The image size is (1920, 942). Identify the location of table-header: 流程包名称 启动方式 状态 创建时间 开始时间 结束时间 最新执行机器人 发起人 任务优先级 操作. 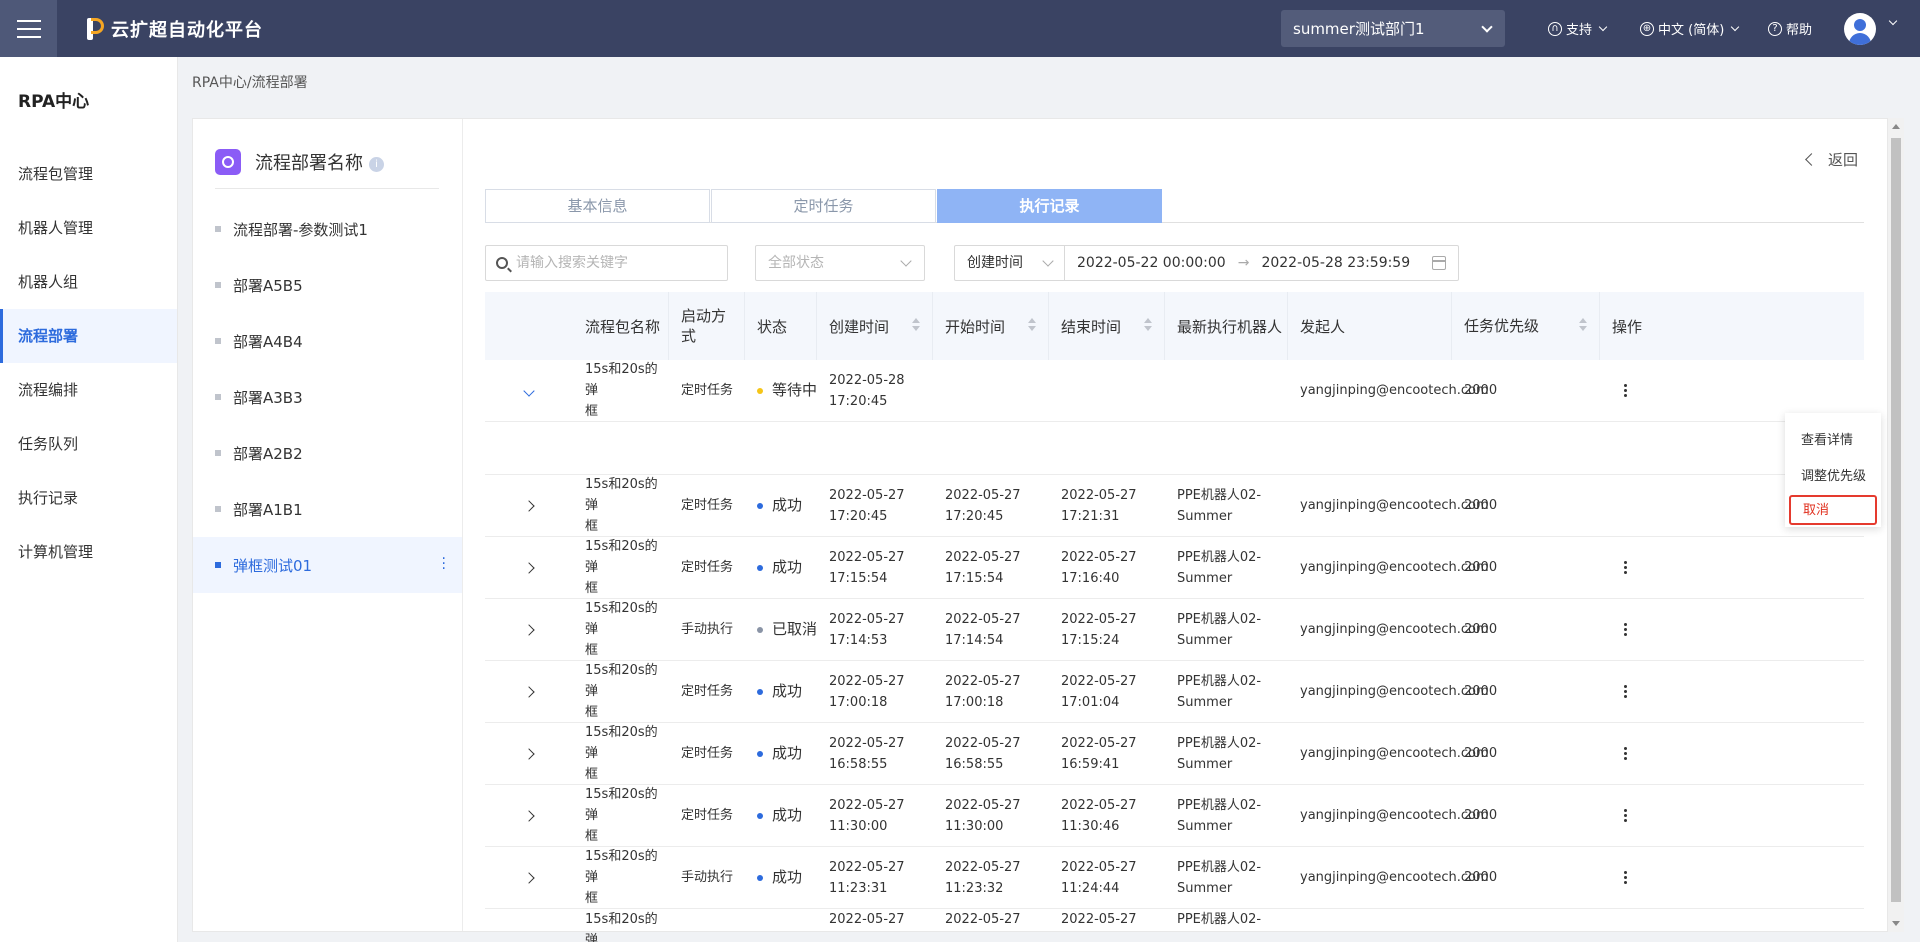
(1174, 326).